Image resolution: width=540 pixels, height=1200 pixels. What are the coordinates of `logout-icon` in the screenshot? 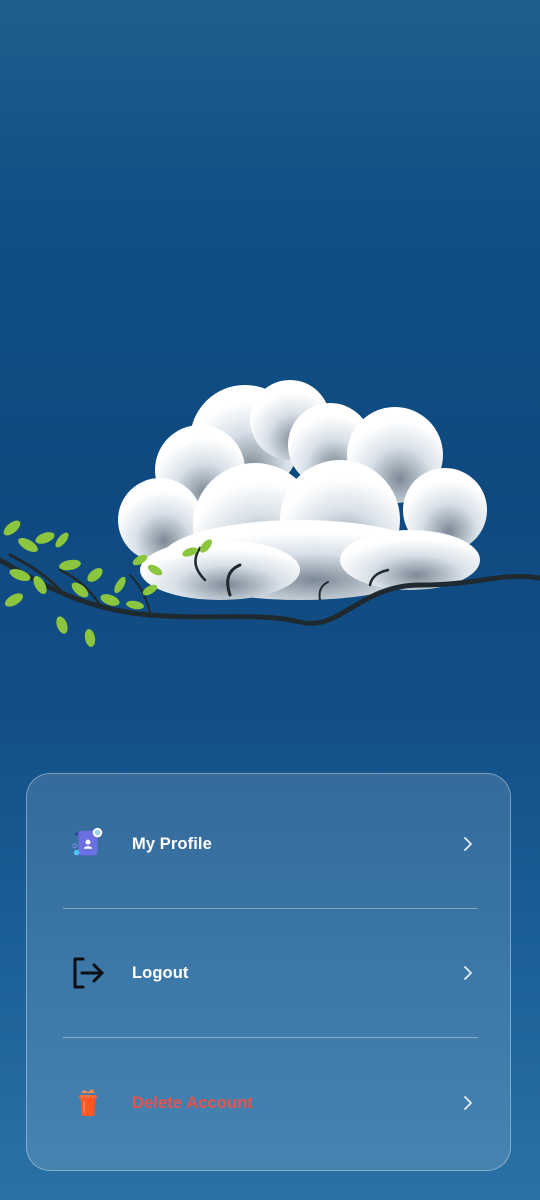 It's located at (88, 973).